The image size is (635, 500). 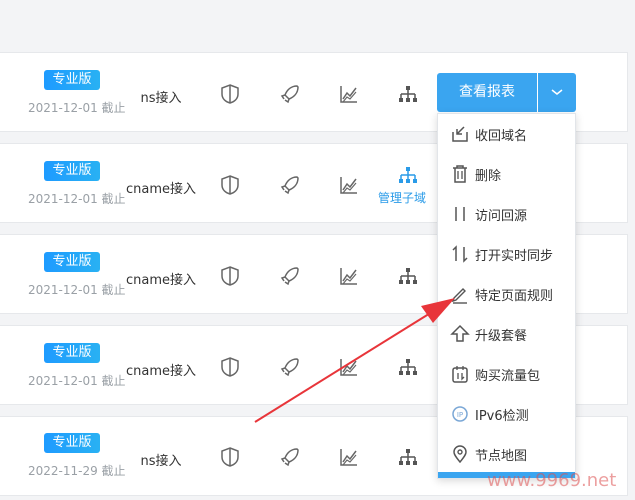 I want to click on pencil-icon, so click(x=460, y=294).